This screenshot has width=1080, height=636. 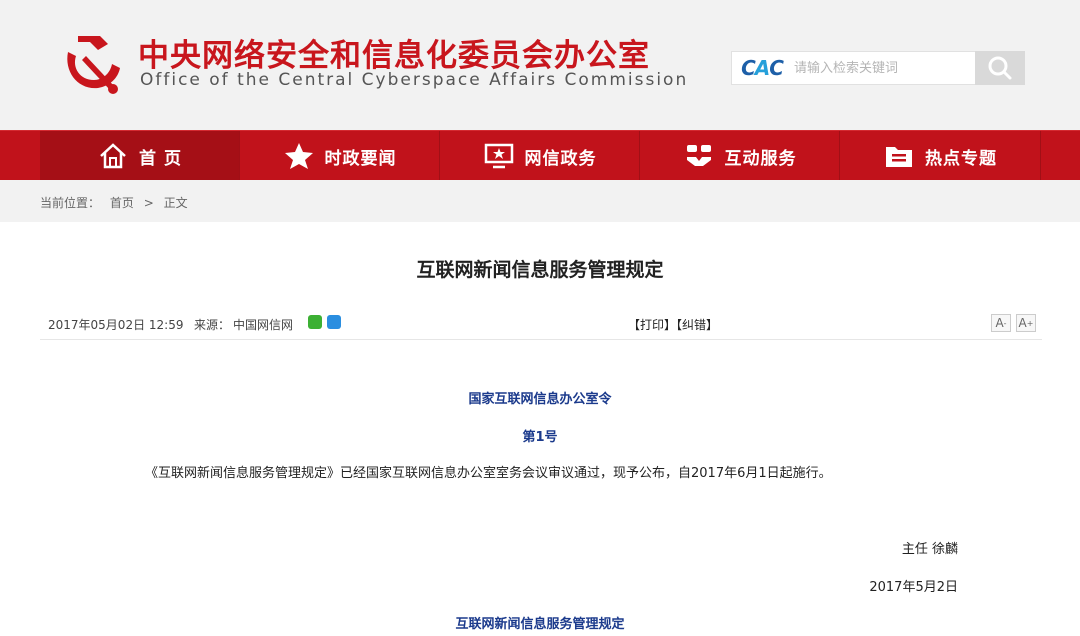 What do you see at coordinates (540, 437) in the screenshot?
I see `order-number: 第1号` at bounding box center [540, 437].